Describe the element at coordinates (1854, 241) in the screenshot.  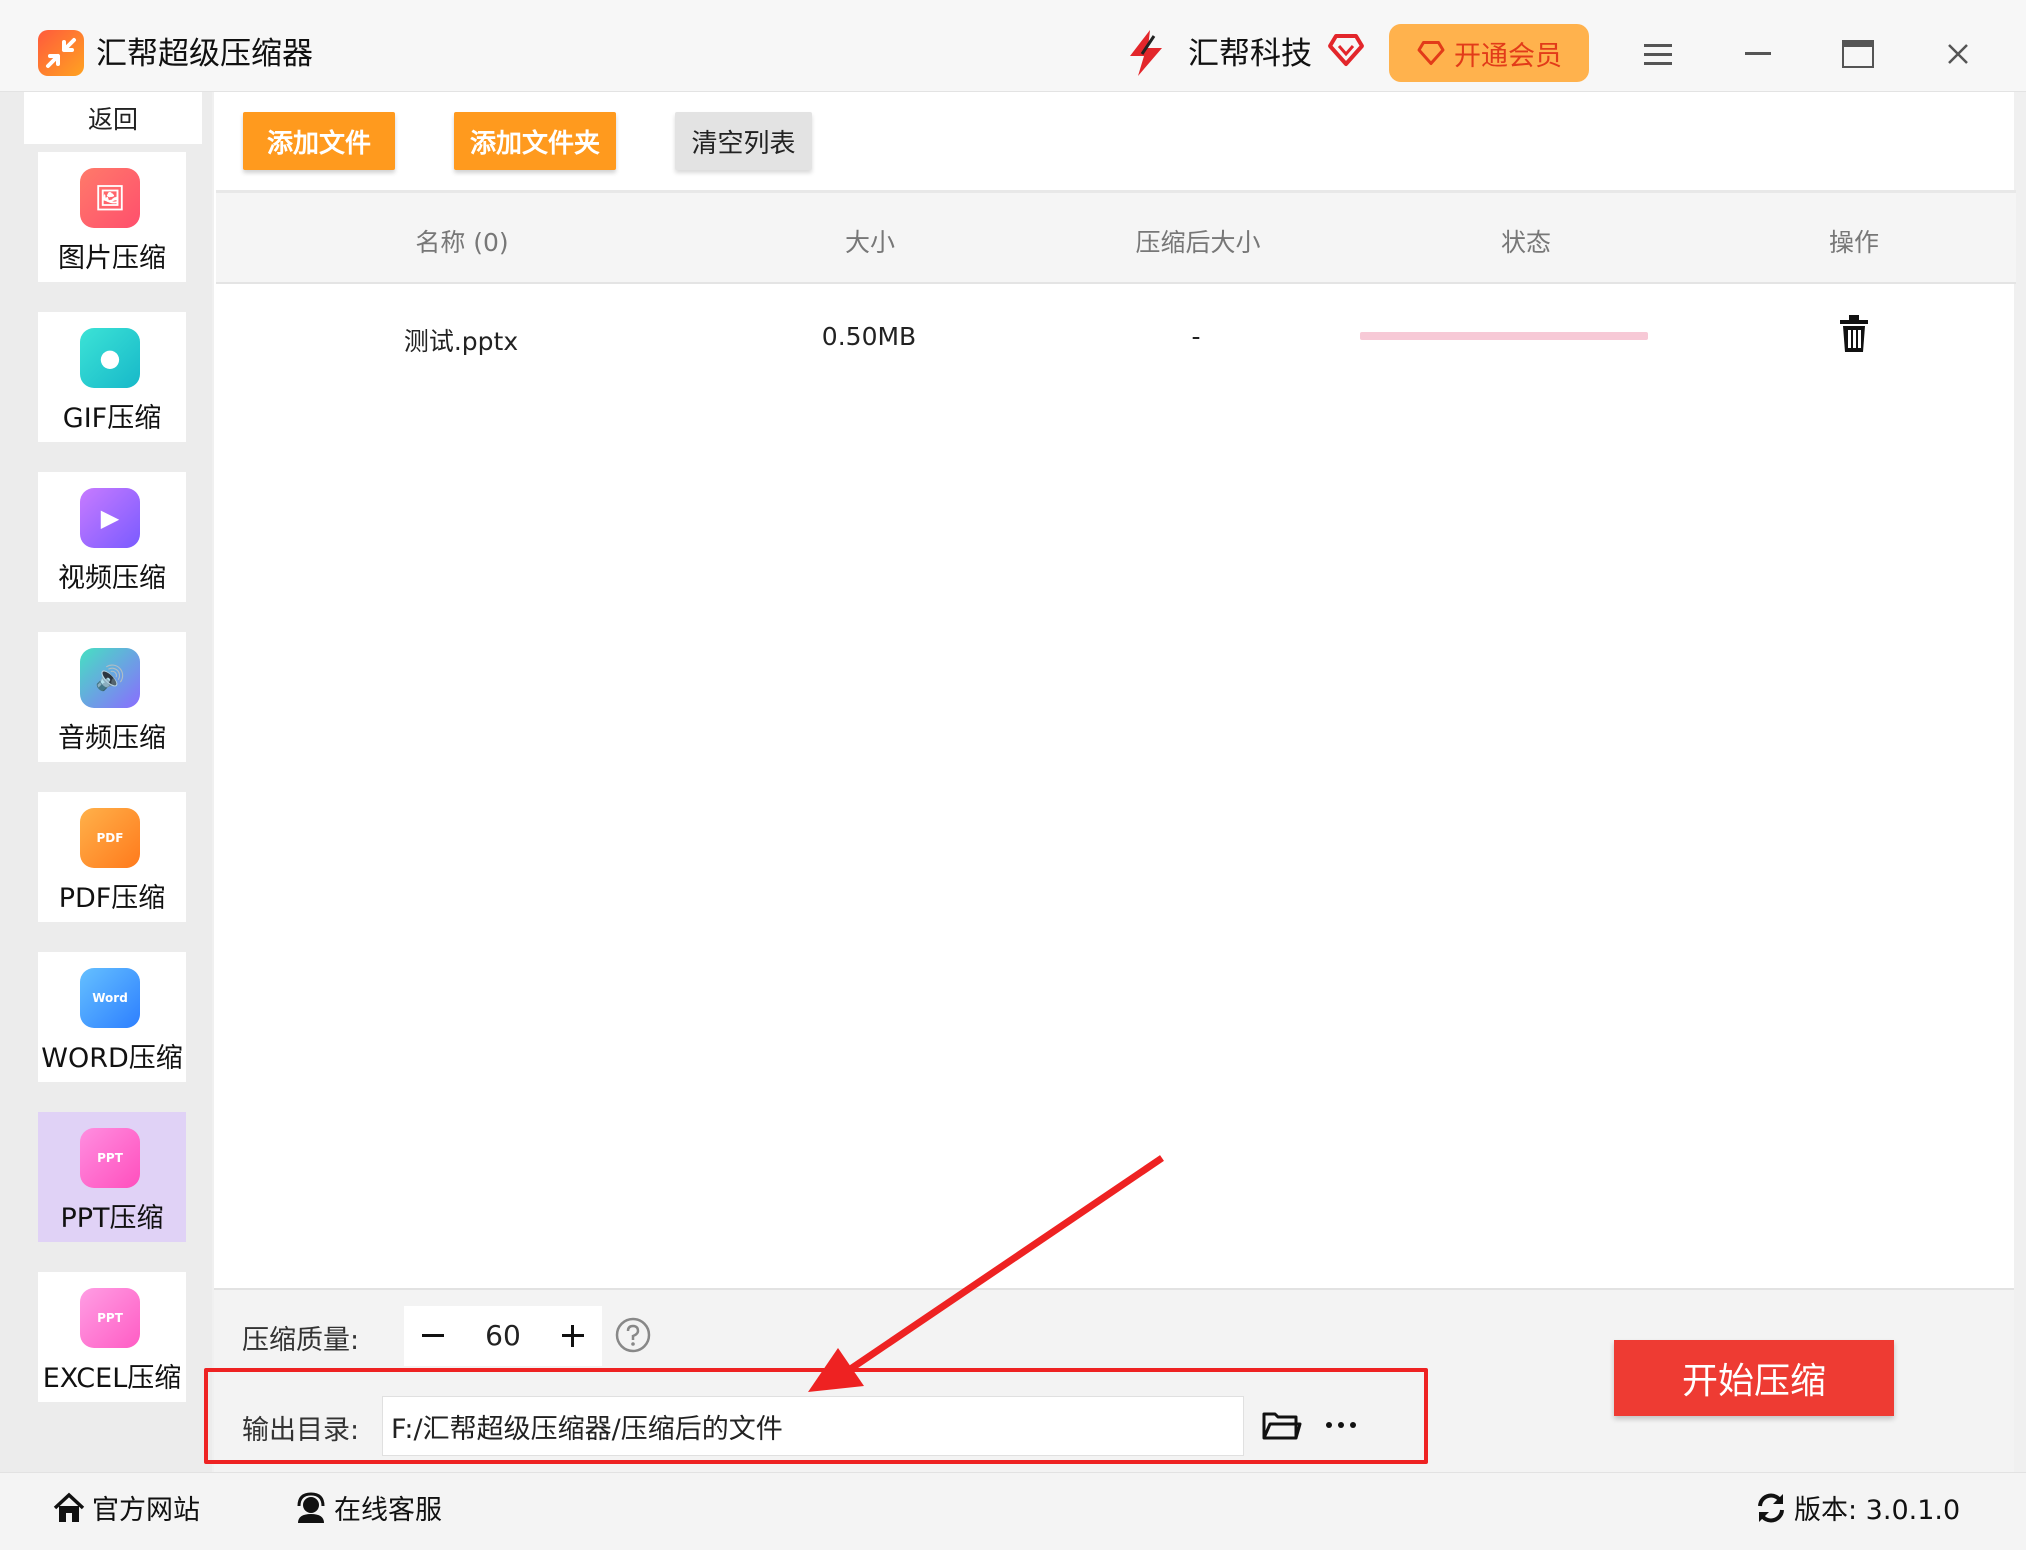
I see `column-header-action: 操作` at that location.